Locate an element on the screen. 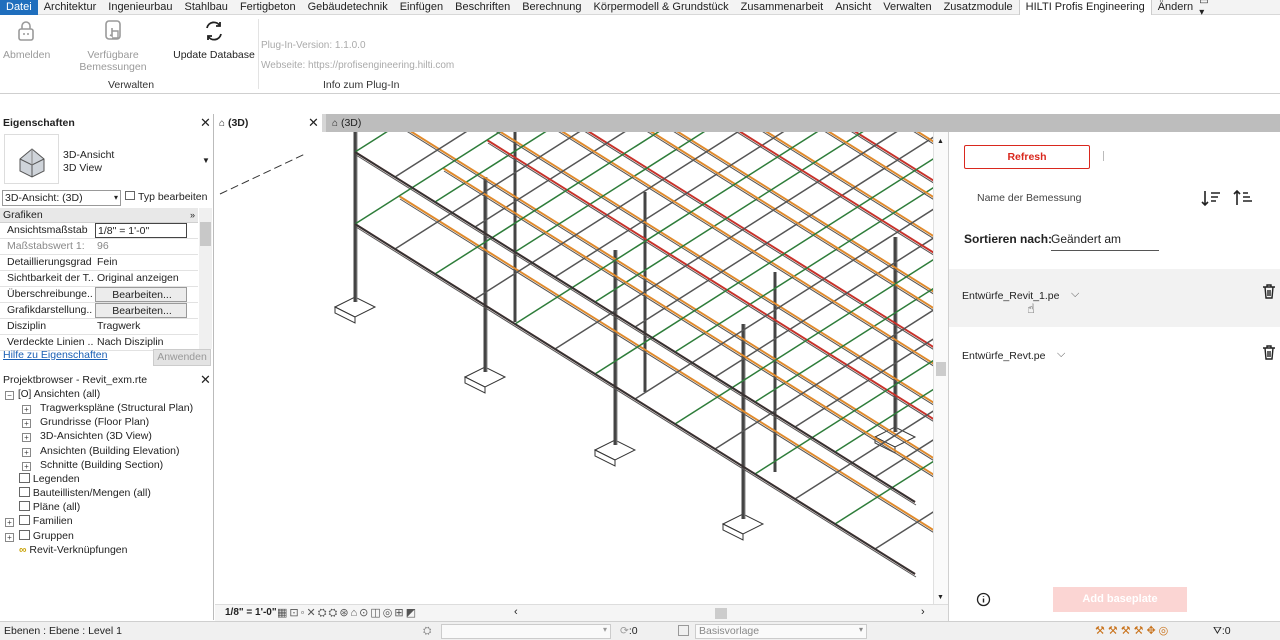 This screenshot has height=640, width=1280. scroll-left-icon: ‹ is located at coordinates (516, 612).